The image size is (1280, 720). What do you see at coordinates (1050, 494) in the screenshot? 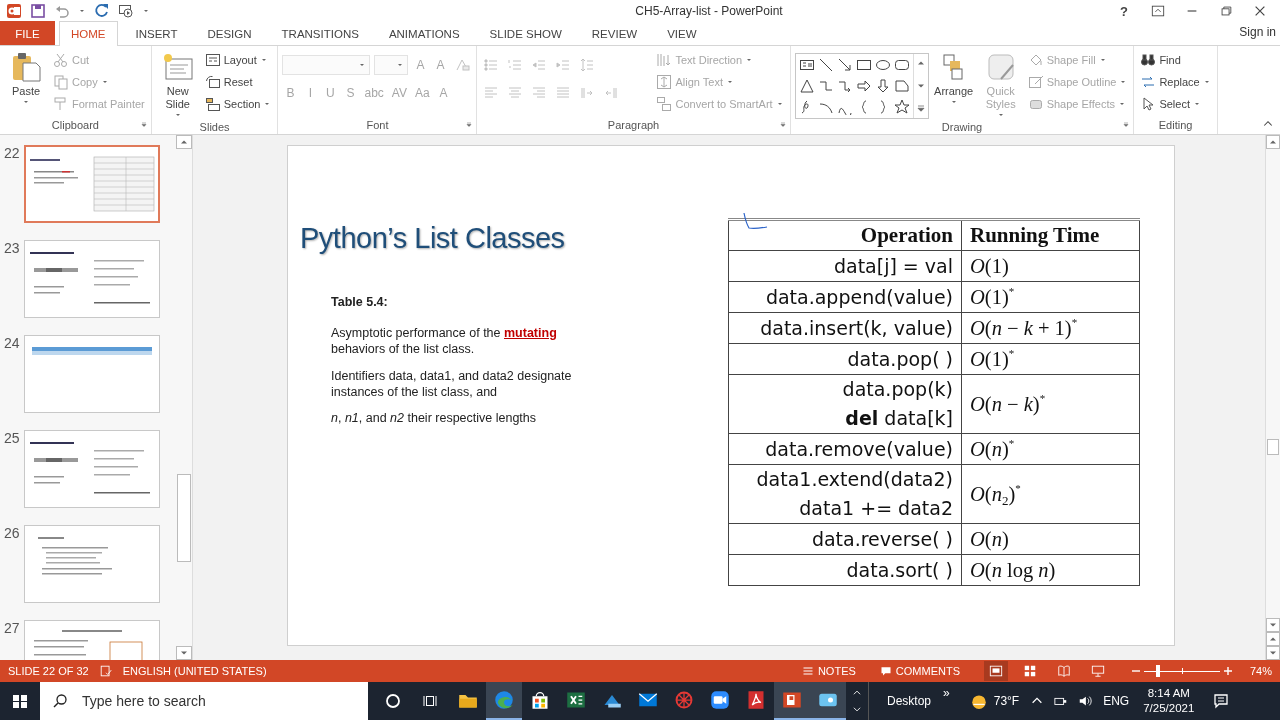
I see `table-cell: O(n$_{2}$)$^{*}$` at bounding box center [1050, 494].